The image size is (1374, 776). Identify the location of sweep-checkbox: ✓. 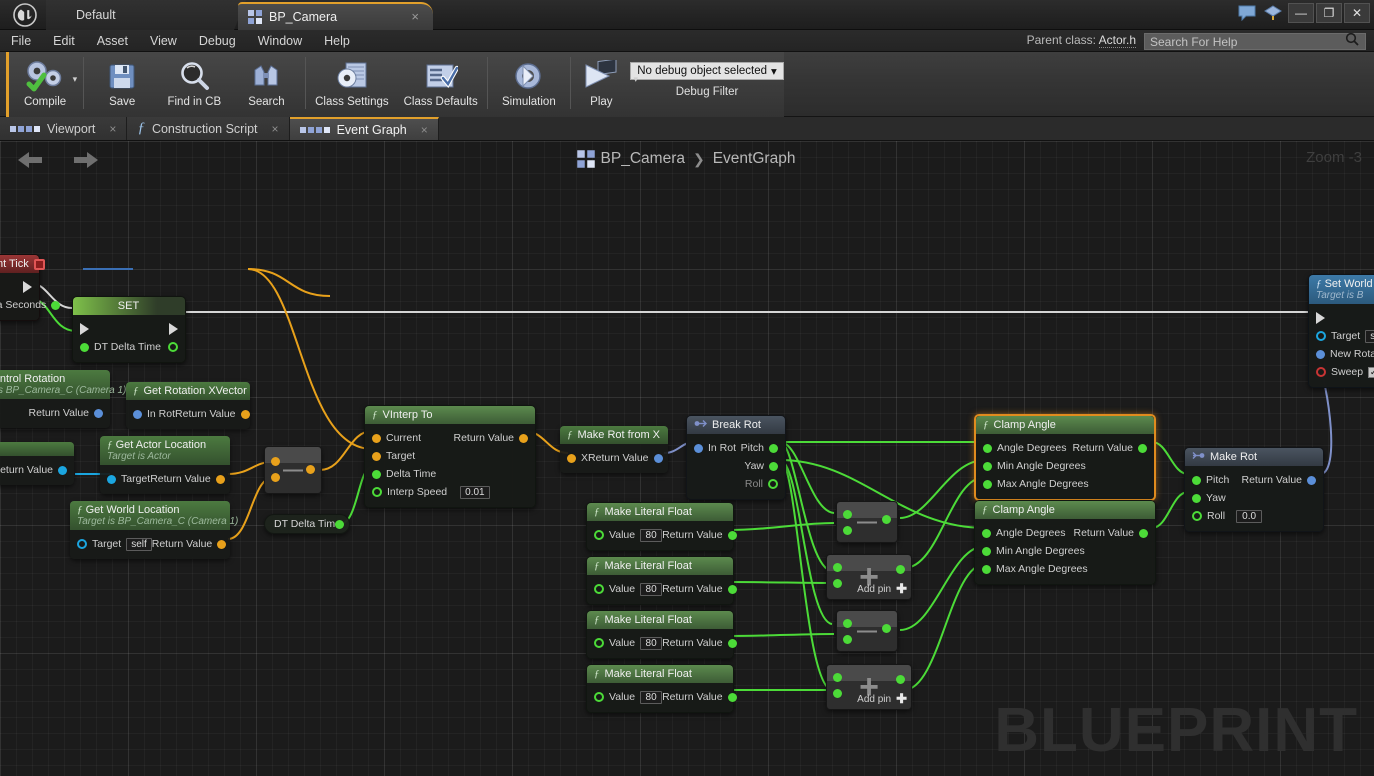
(1371, 372).